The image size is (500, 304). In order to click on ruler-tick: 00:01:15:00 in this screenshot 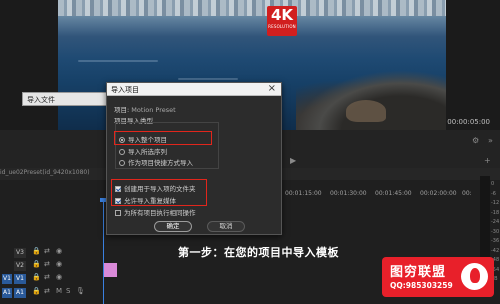, I will do `click(303, 193)`.